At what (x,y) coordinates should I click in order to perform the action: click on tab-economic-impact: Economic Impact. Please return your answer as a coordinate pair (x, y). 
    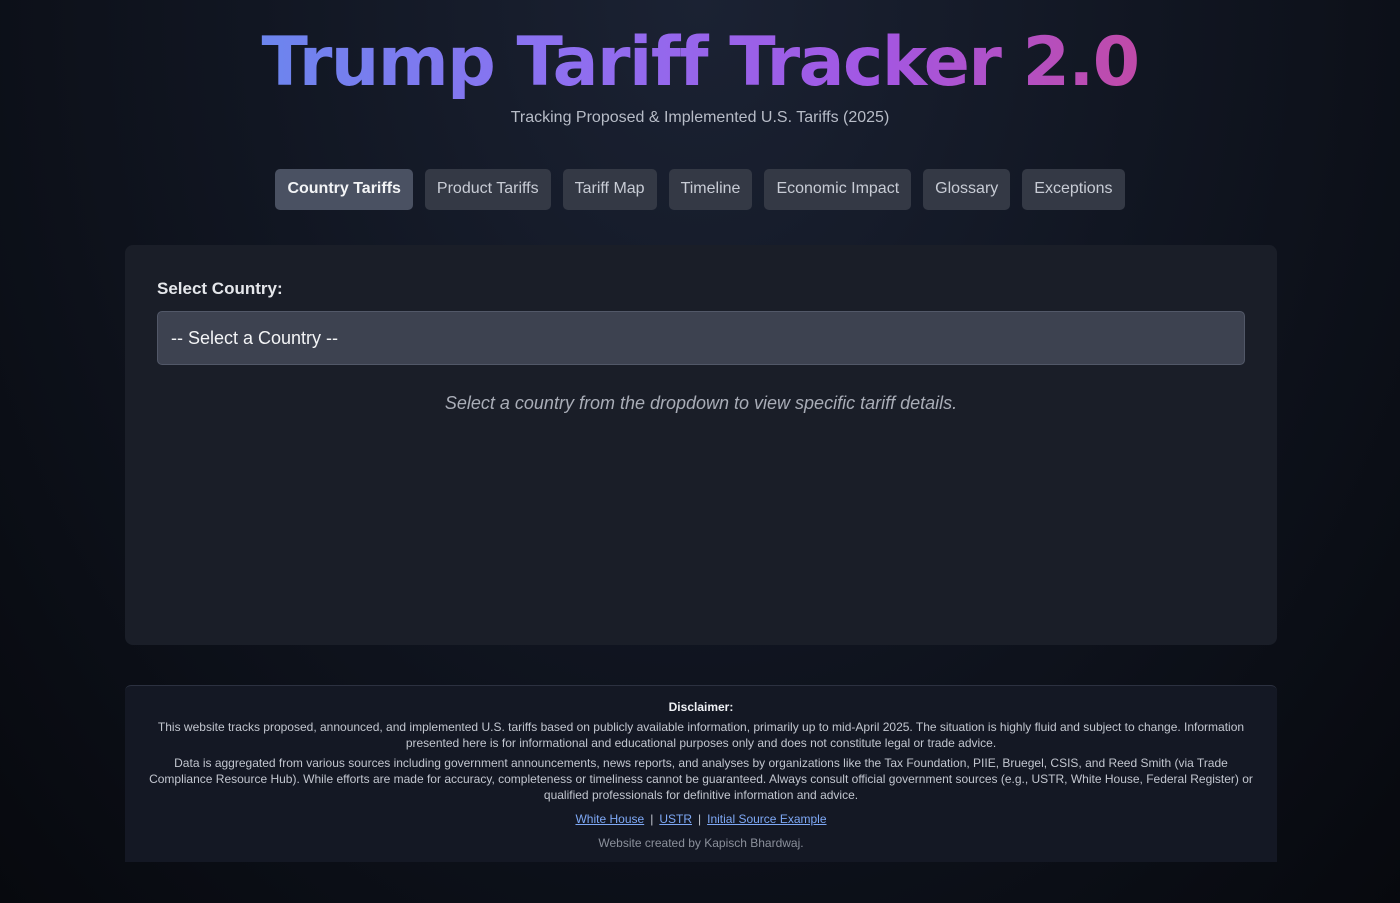
    Looking at the image, I should click on (838, 189).